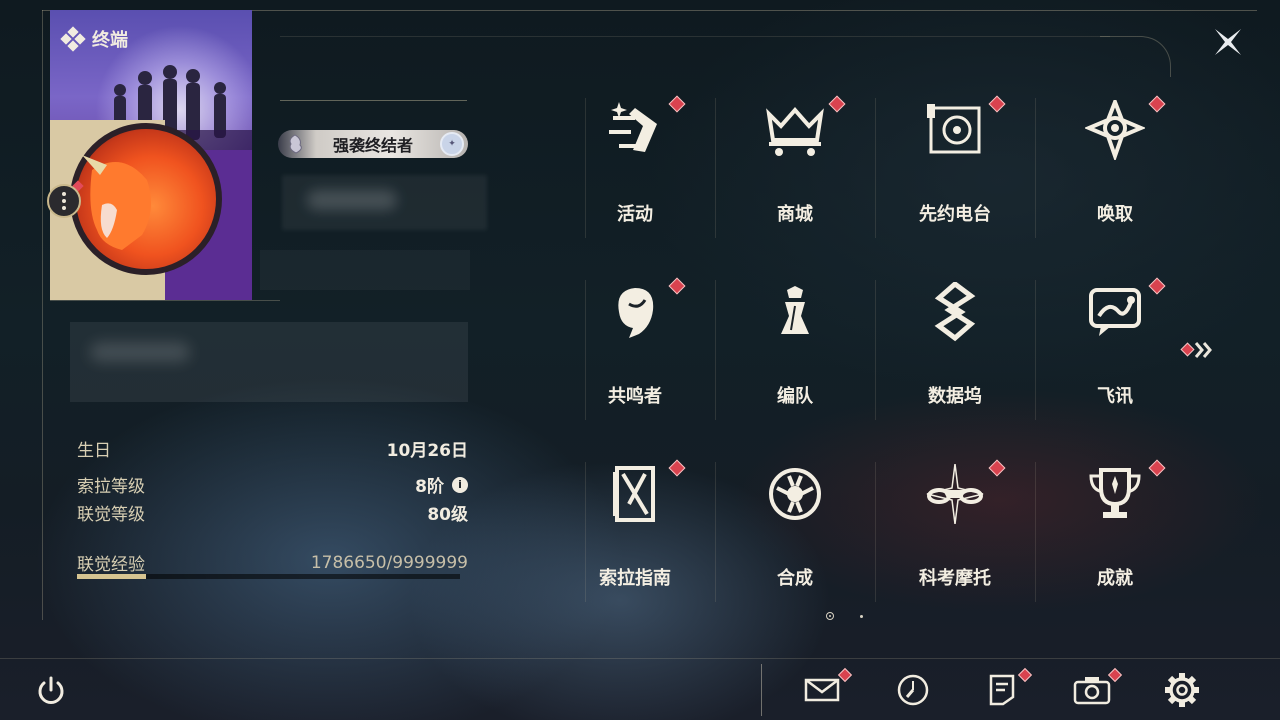  Describe the element at coordinates (1115, 312) in the screenshot. I see `message-chat-icon` at that location.